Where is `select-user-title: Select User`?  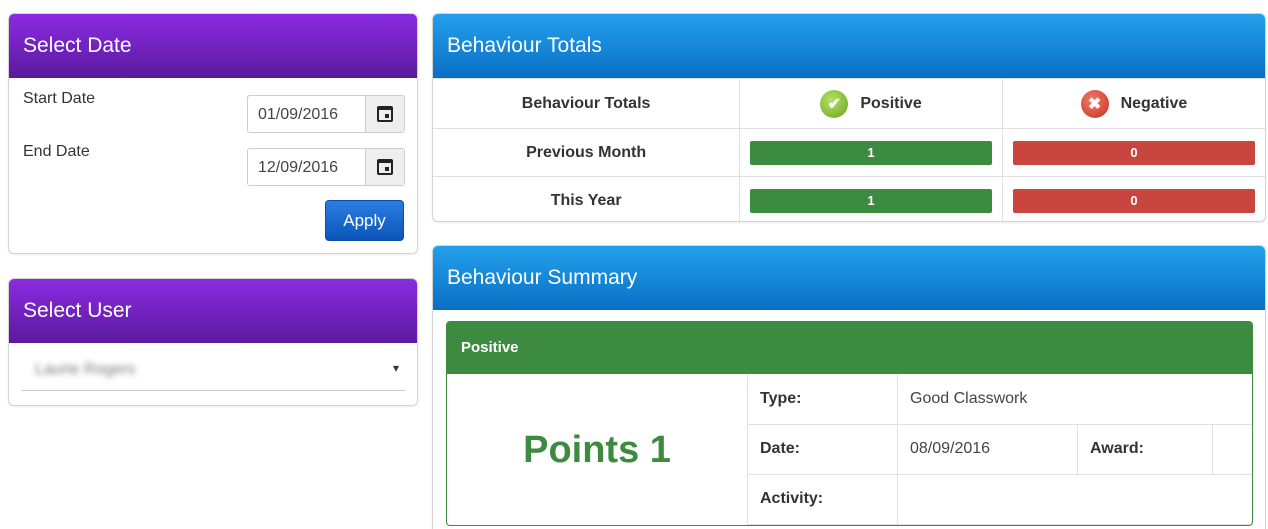 select-user-title: Select User is located at coordinates (213, 311).